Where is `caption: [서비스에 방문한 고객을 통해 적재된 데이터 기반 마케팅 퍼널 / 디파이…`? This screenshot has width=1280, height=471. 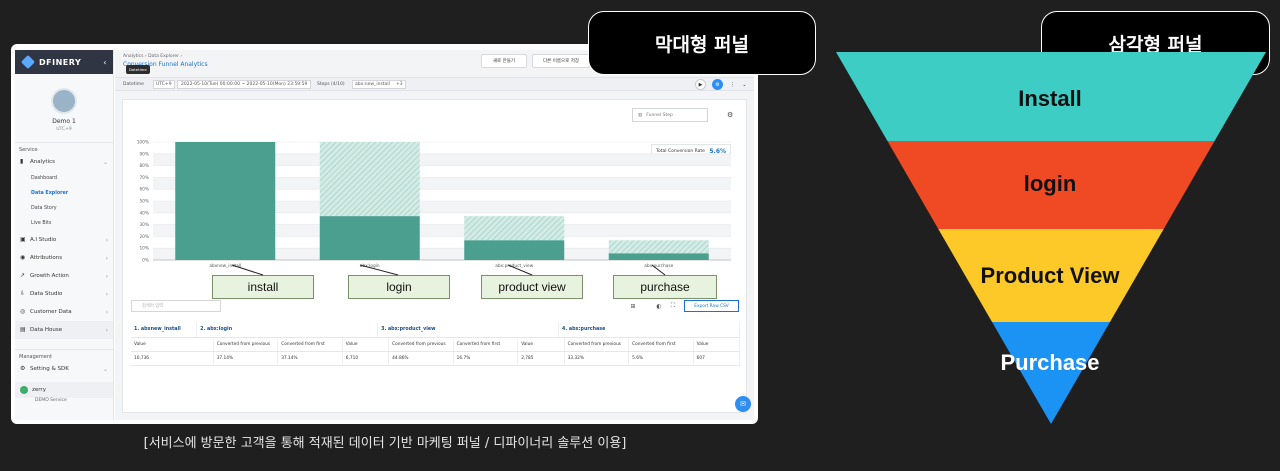
caption: [서비스에 방문한 고객을 통해 적재된 데이터 기반 마케팅 퍼널 / 디파이… is located at coordinates (385, 443).